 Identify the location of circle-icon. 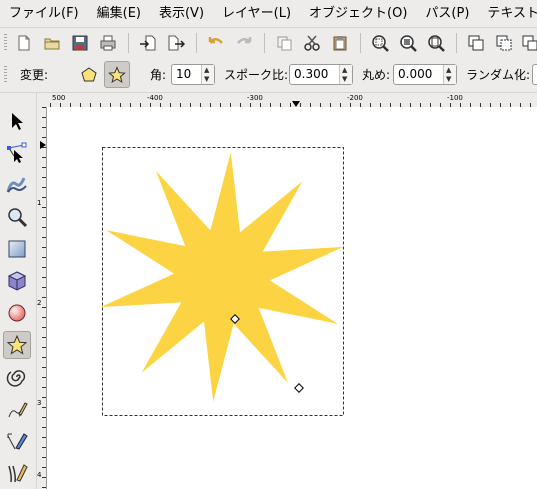
(17, 313).